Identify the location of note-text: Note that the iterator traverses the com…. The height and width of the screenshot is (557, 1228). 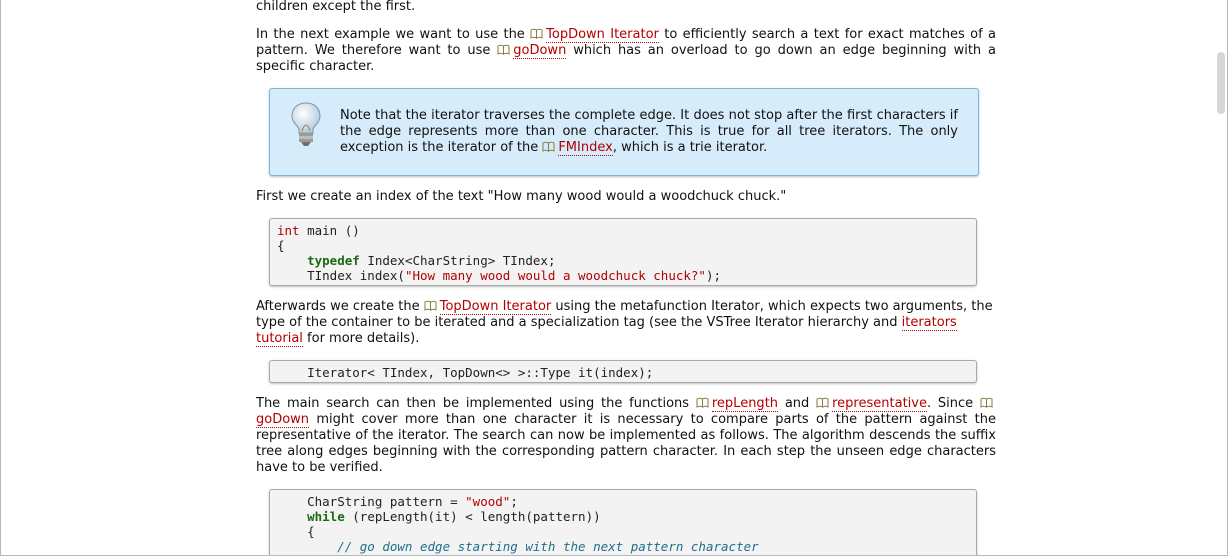
(649, 132).